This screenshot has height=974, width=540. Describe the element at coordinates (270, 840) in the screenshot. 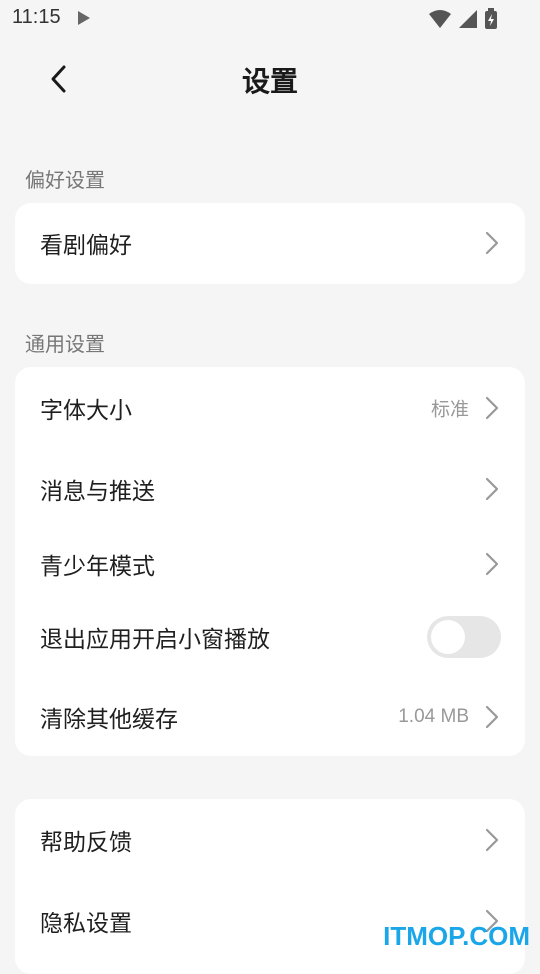

I see `settings-row-help-feedback: 帮助反馈` at that location.